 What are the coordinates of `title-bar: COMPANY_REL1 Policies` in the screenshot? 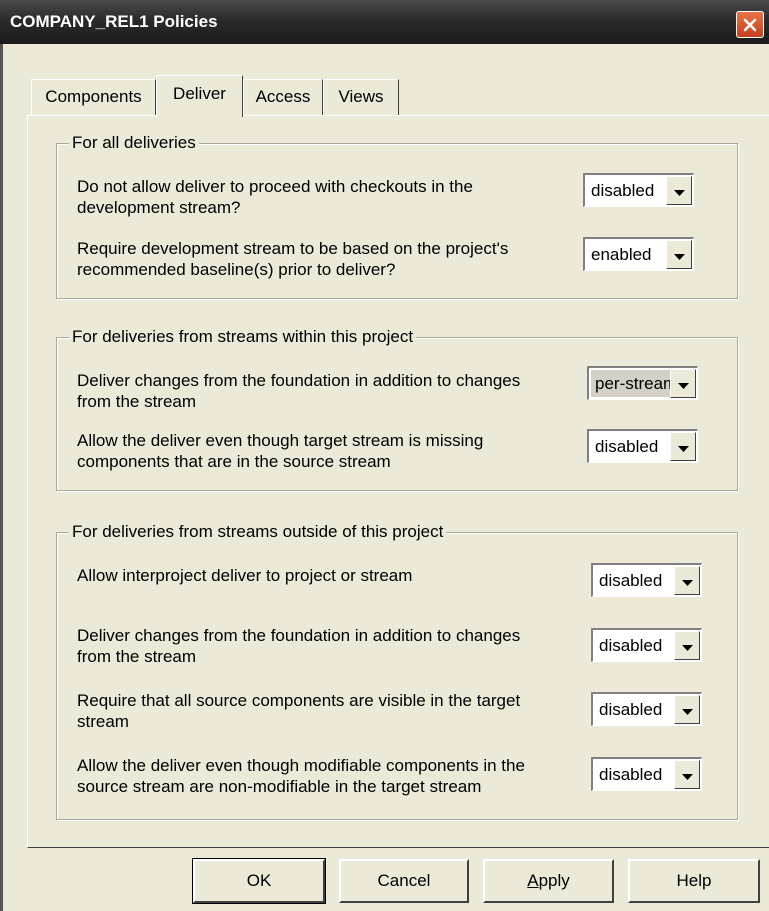 It's located at (384, 22).